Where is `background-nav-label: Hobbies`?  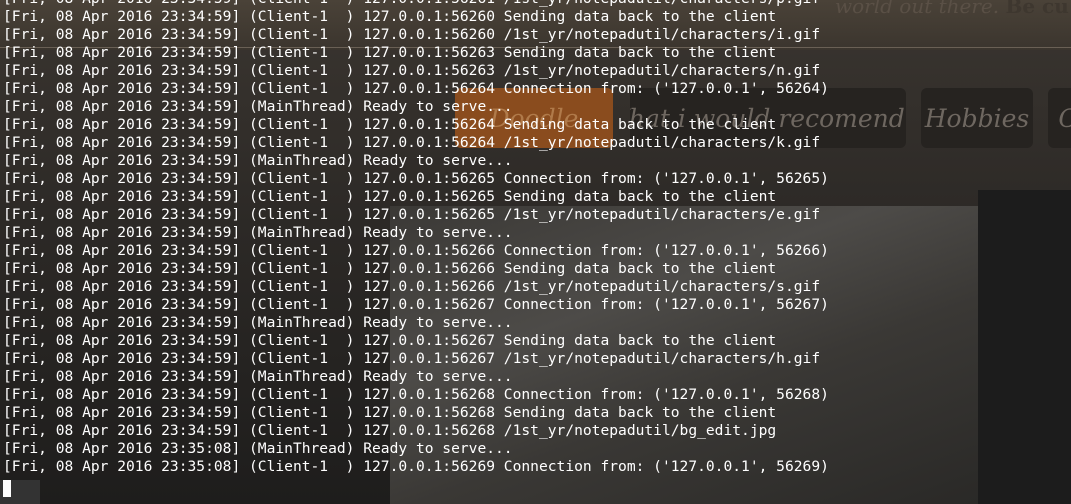 background-nav-label: Hobbies is located at coordinates (977, 118).